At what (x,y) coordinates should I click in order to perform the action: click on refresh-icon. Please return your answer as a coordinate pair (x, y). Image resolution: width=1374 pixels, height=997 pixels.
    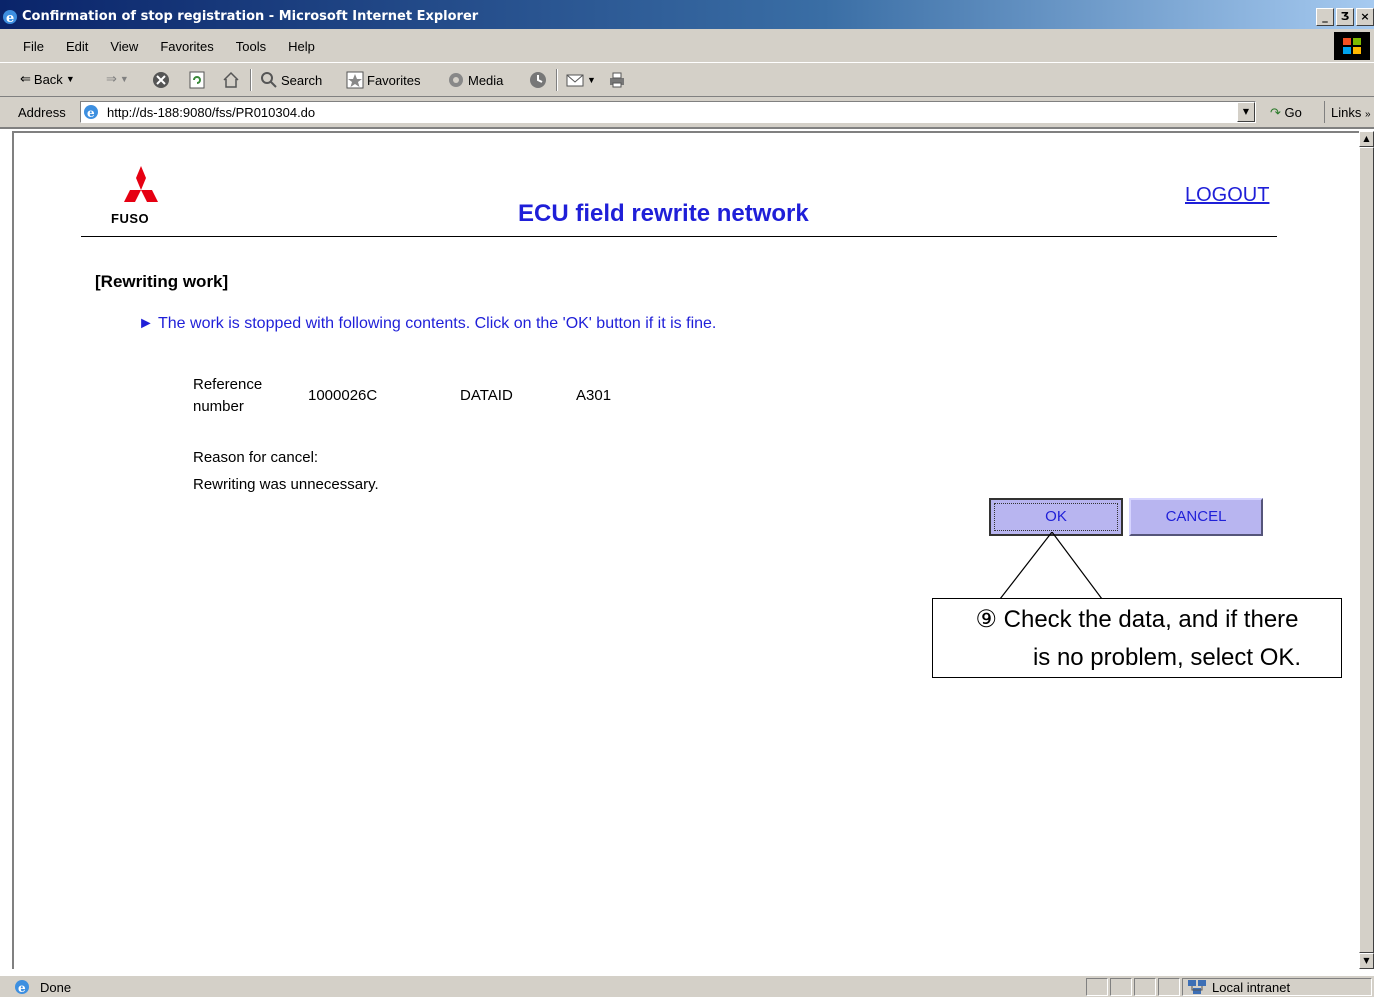
    Looking at the image, I should click on (197, 80).